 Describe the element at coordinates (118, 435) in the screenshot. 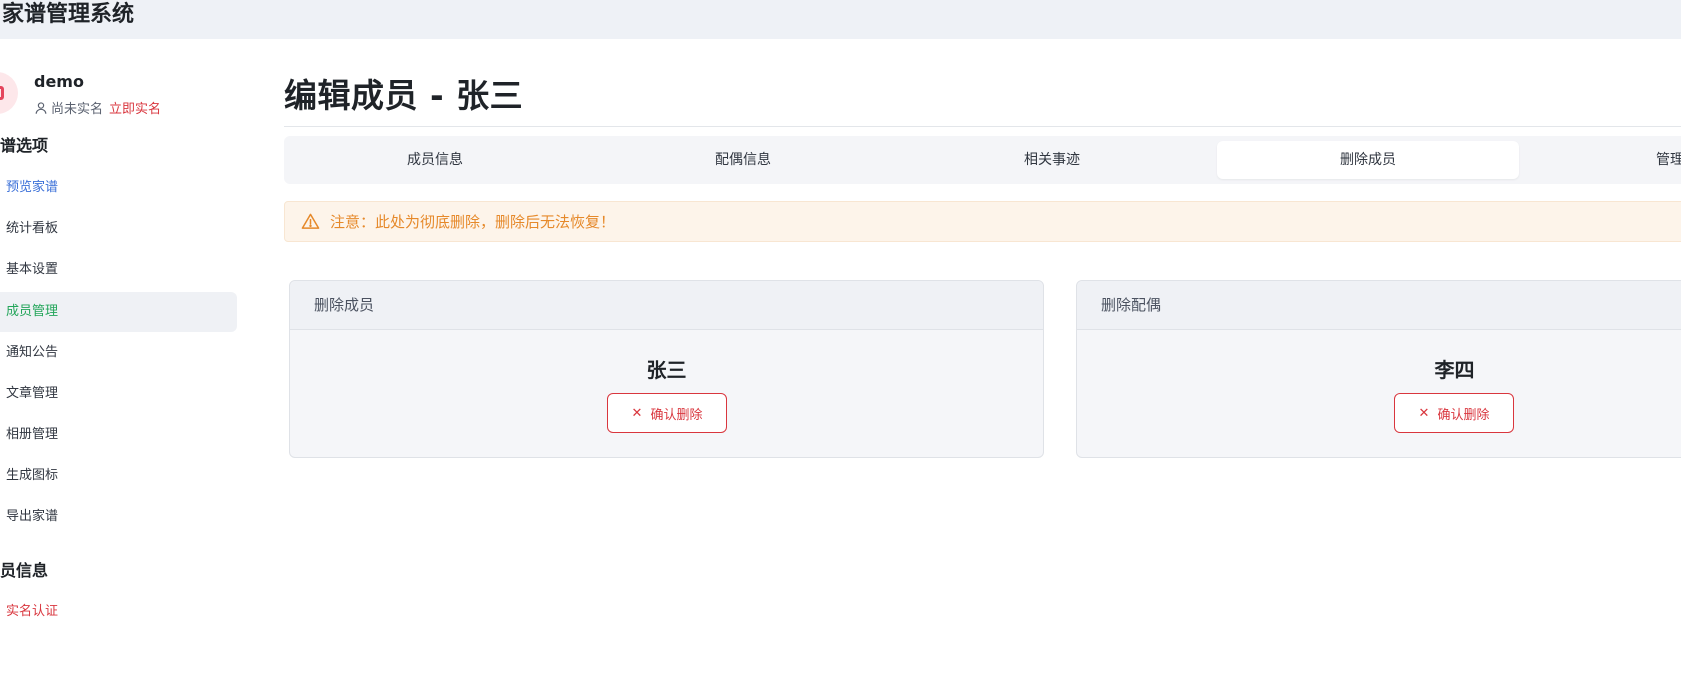

I see `sidebar-item-albums: 相册管理` at that location.